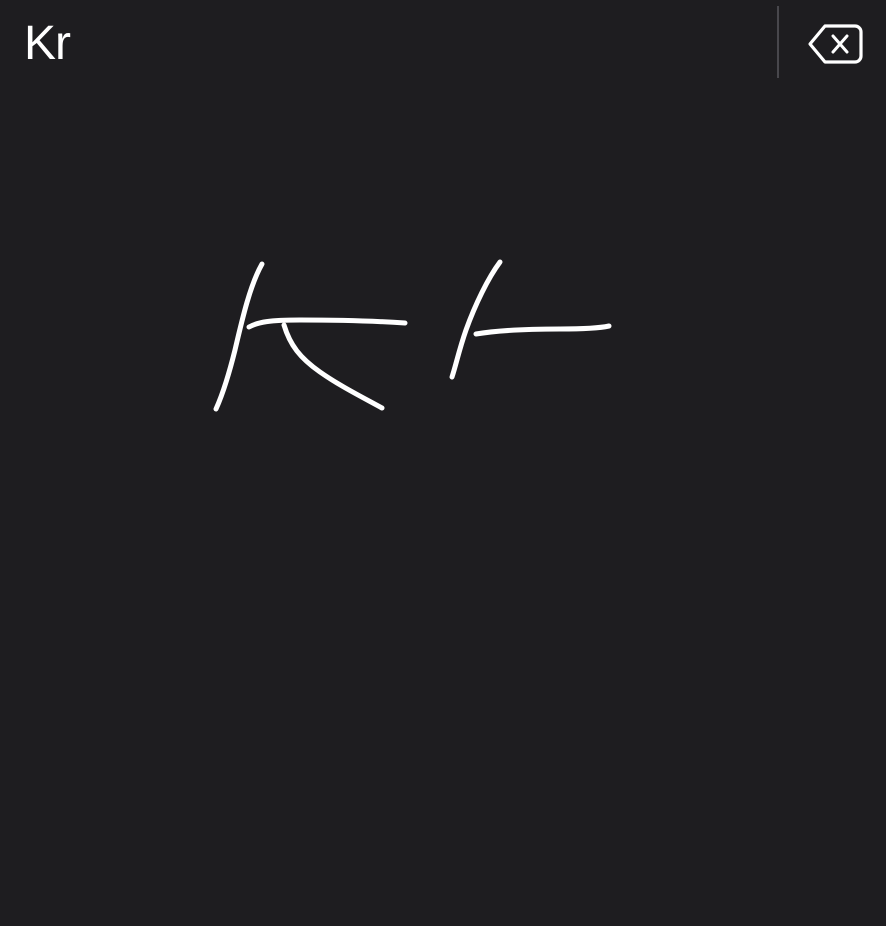  I want to click on ink-strokes, so click(412, 335).